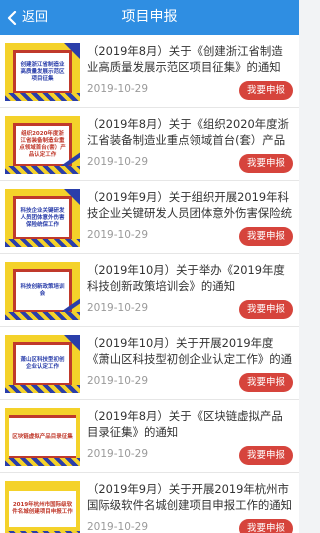 The image size is (320, 533). Describe the element at coordinates (190, 278) in the screenshot. I see `item-title: （2019年10月）关于举办《2019年度科技创新政策培训会》的通知` at that location.